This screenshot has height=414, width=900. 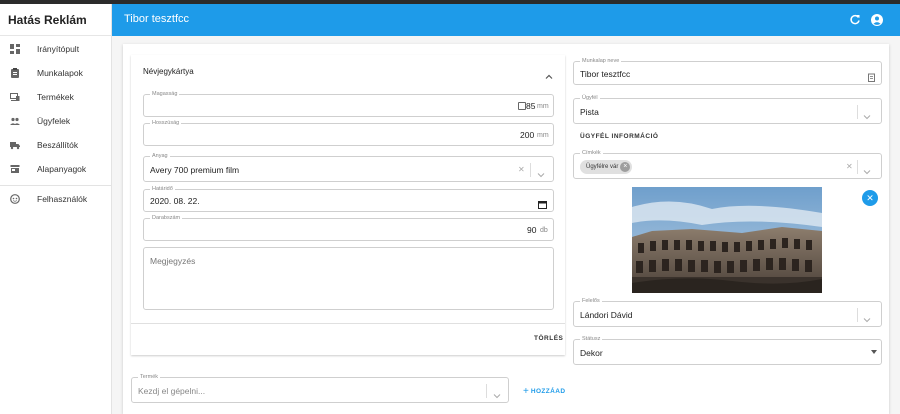 I want to click on sidebar-item-termekek: Termékek, so click(x=56, y=97).